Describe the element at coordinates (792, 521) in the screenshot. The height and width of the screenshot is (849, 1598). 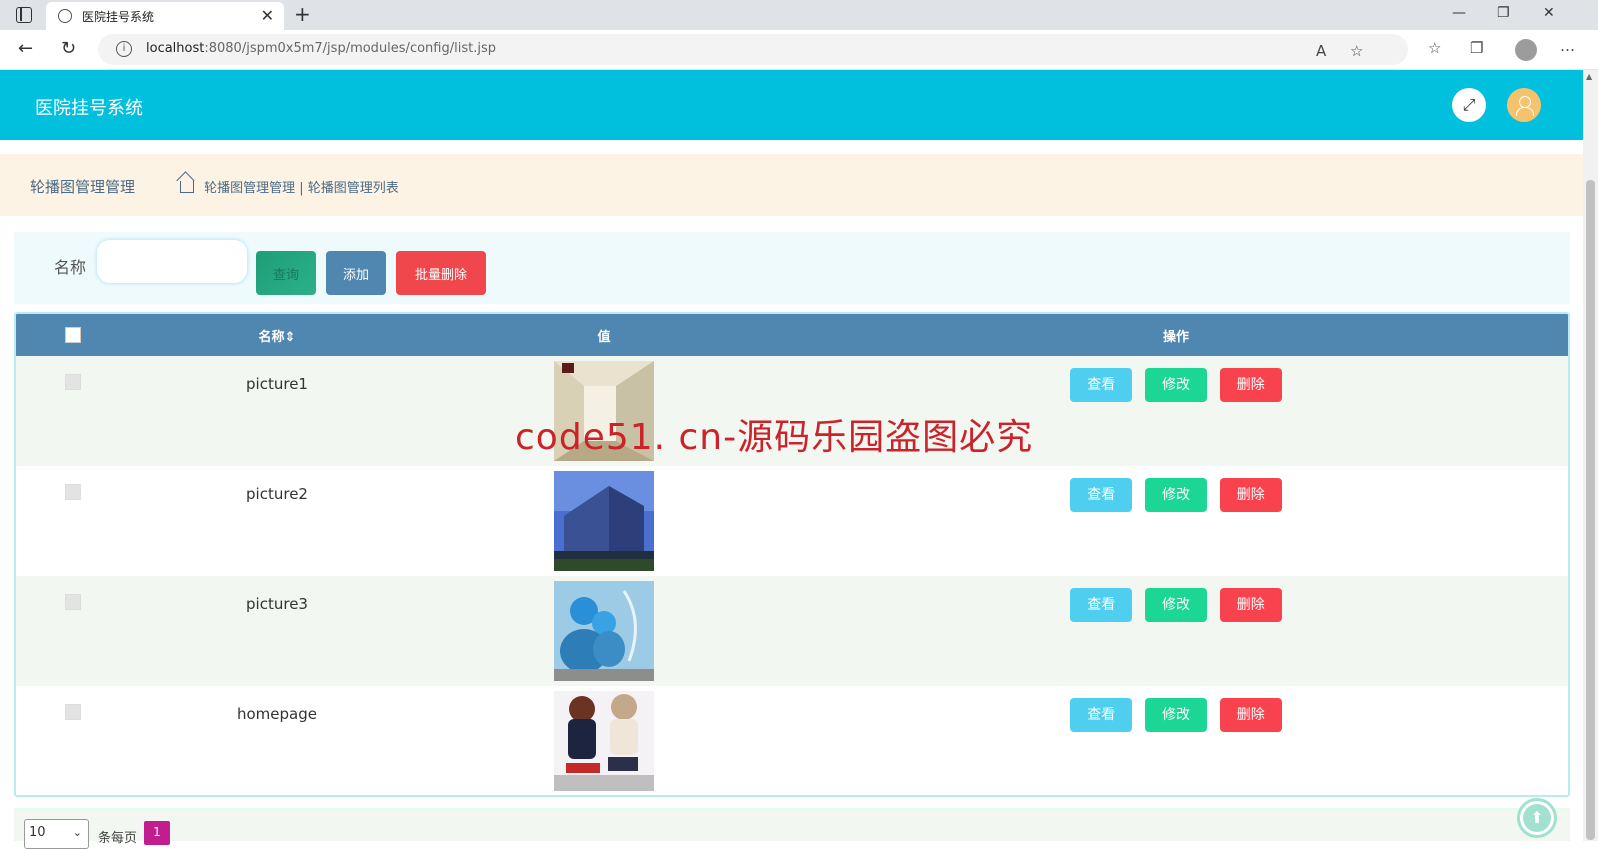
I see `table-row: picture2 查看 修改 删除` at that location.